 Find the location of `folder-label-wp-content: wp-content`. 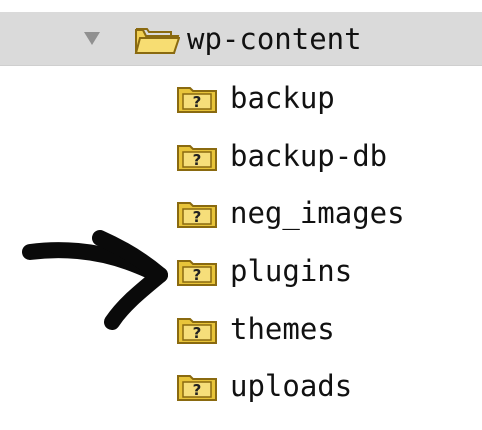

folder-label-wp-content: wp-content is located at coordinates (274, 39).